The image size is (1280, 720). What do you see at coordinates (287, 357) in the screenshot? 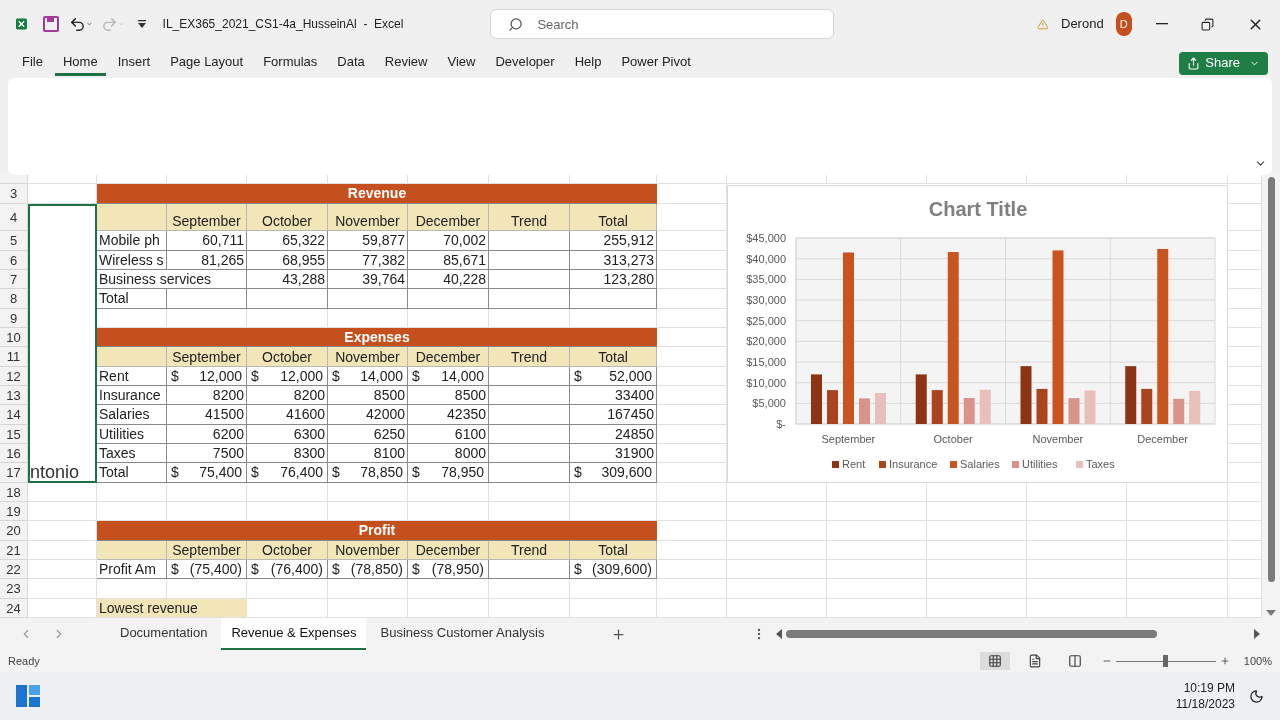
I see `column-header: October` at bounding box center [287, 357].